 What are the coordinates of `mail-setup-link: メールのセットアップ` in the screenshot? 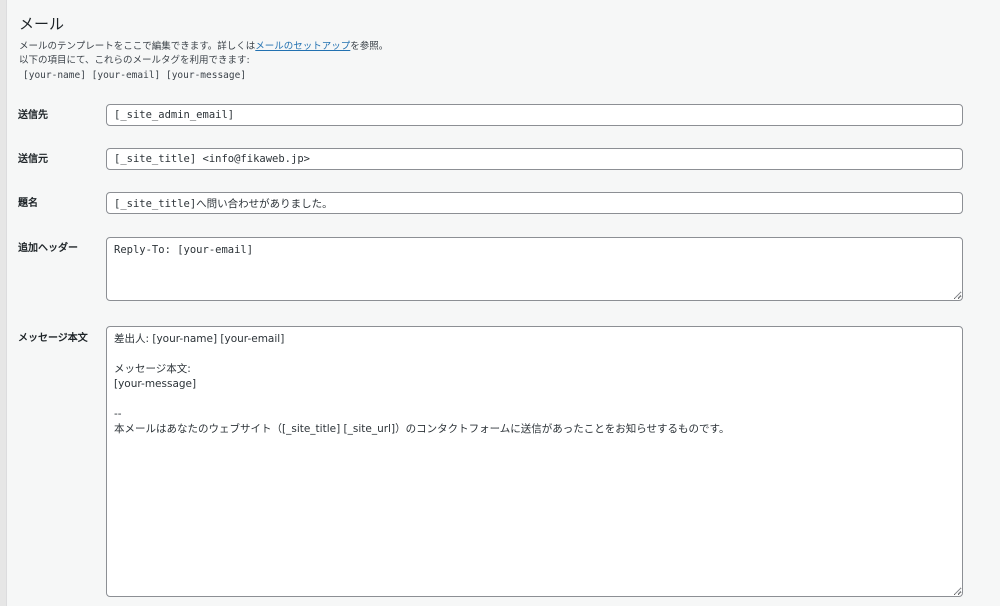 It's located at (302, 46).